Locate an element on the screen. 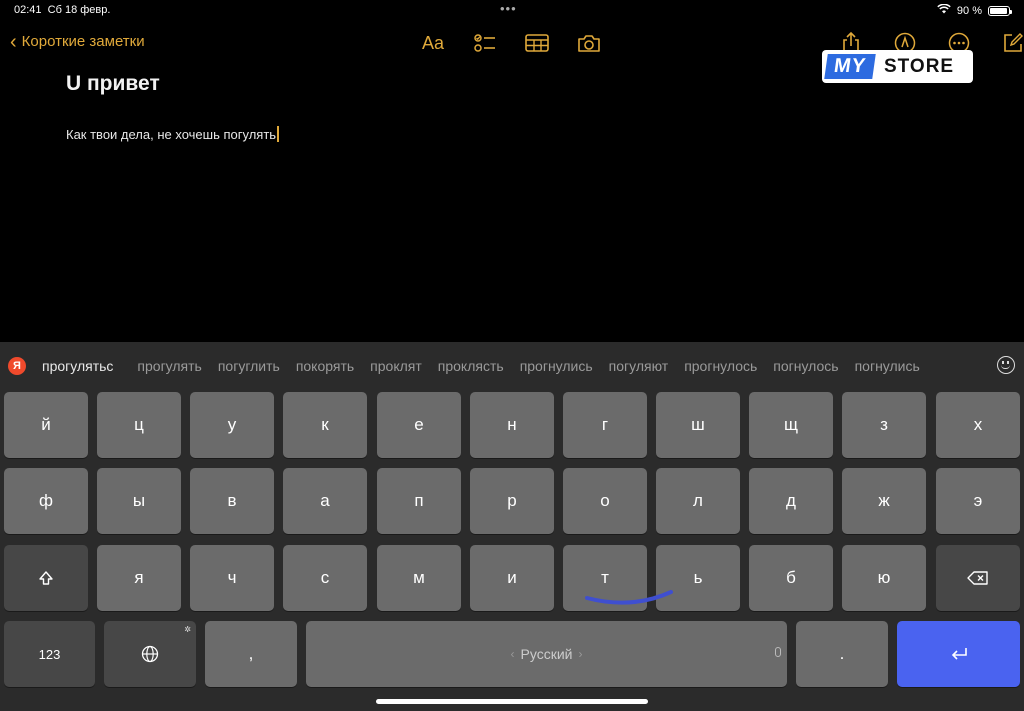  delete-icon is located at coordinates (977, 578).